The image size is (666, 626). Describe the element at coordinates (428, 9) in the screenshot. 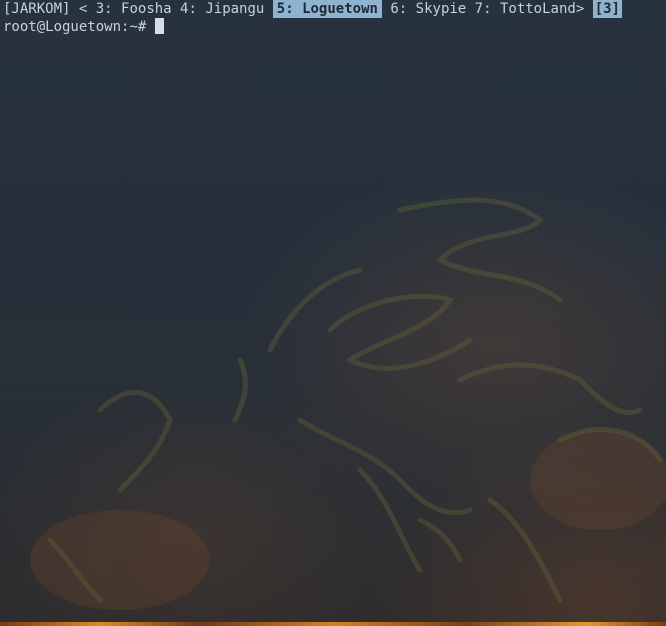

I see `tab-window-6: 6: Skypie` at that location.